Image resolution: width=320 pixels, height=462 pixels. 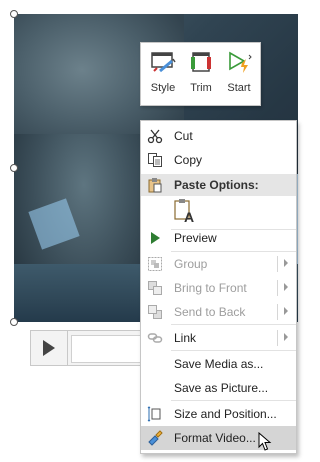 What do you see at coordinates (154, 414) in the screenshot?
I see `size-position-icon` at bounding box center [154, 414].